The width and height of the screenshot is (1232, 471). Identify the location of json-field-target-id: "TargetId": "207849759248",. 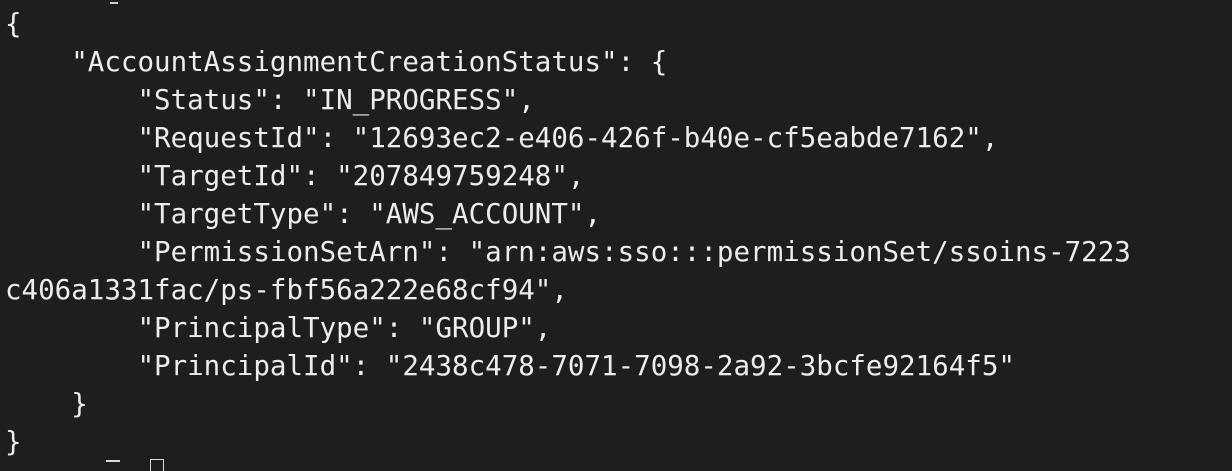
(295, 176).